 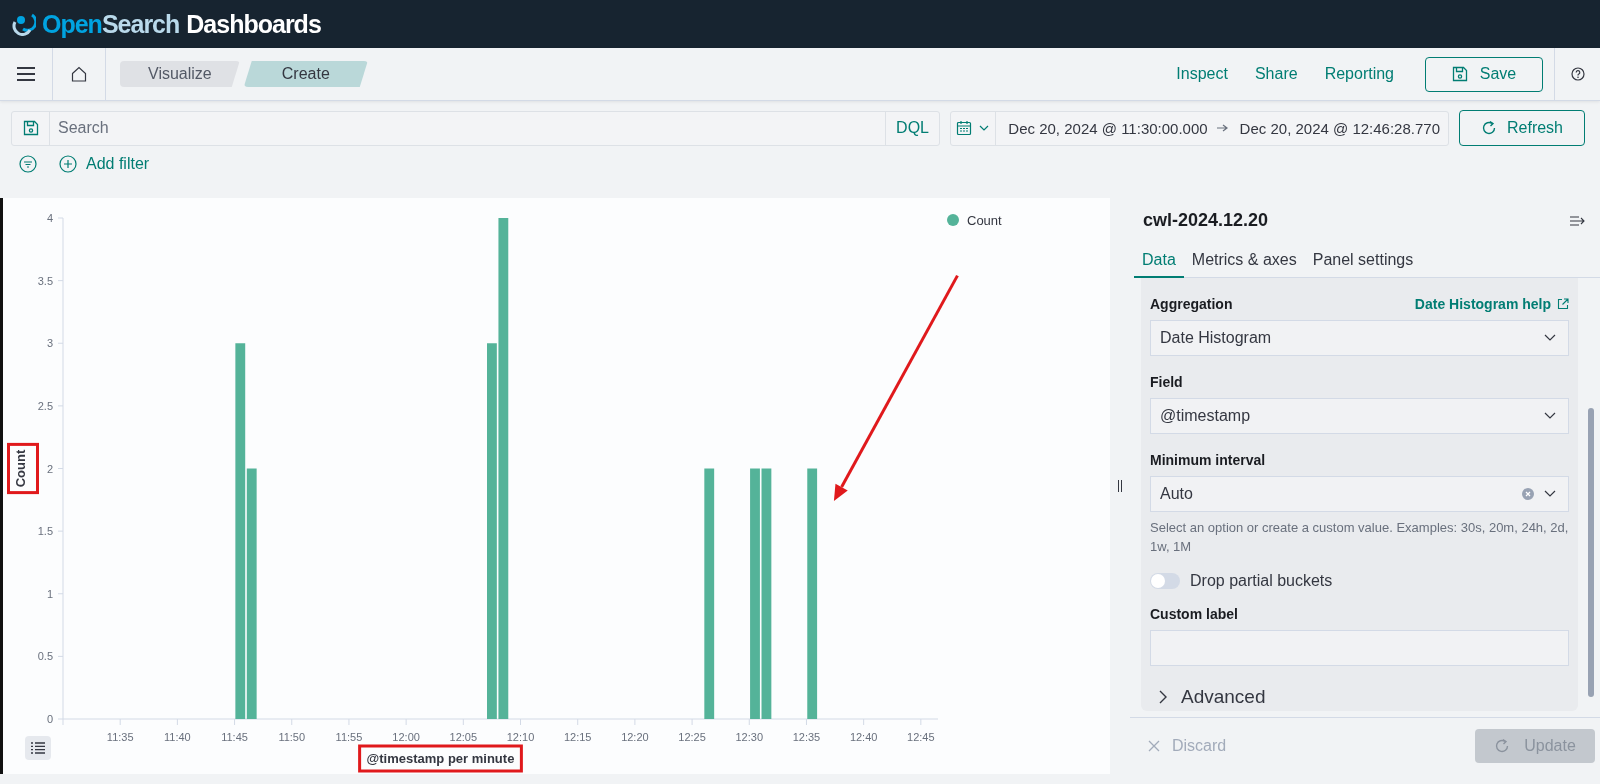 I want to click on breadcrumb: Create, so click(x=305, y=74).